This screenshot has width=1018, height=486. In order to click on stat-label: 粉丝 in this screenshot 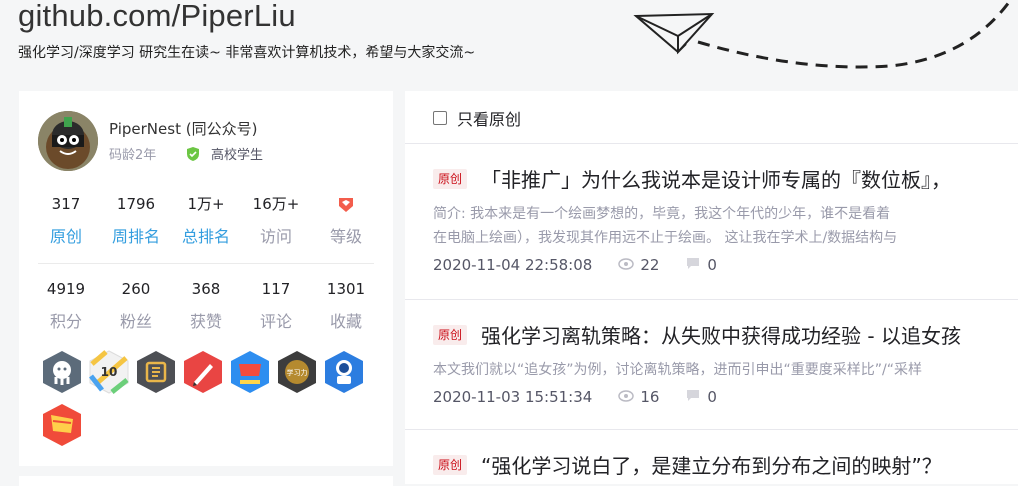, I will do `click(135, 321)`.